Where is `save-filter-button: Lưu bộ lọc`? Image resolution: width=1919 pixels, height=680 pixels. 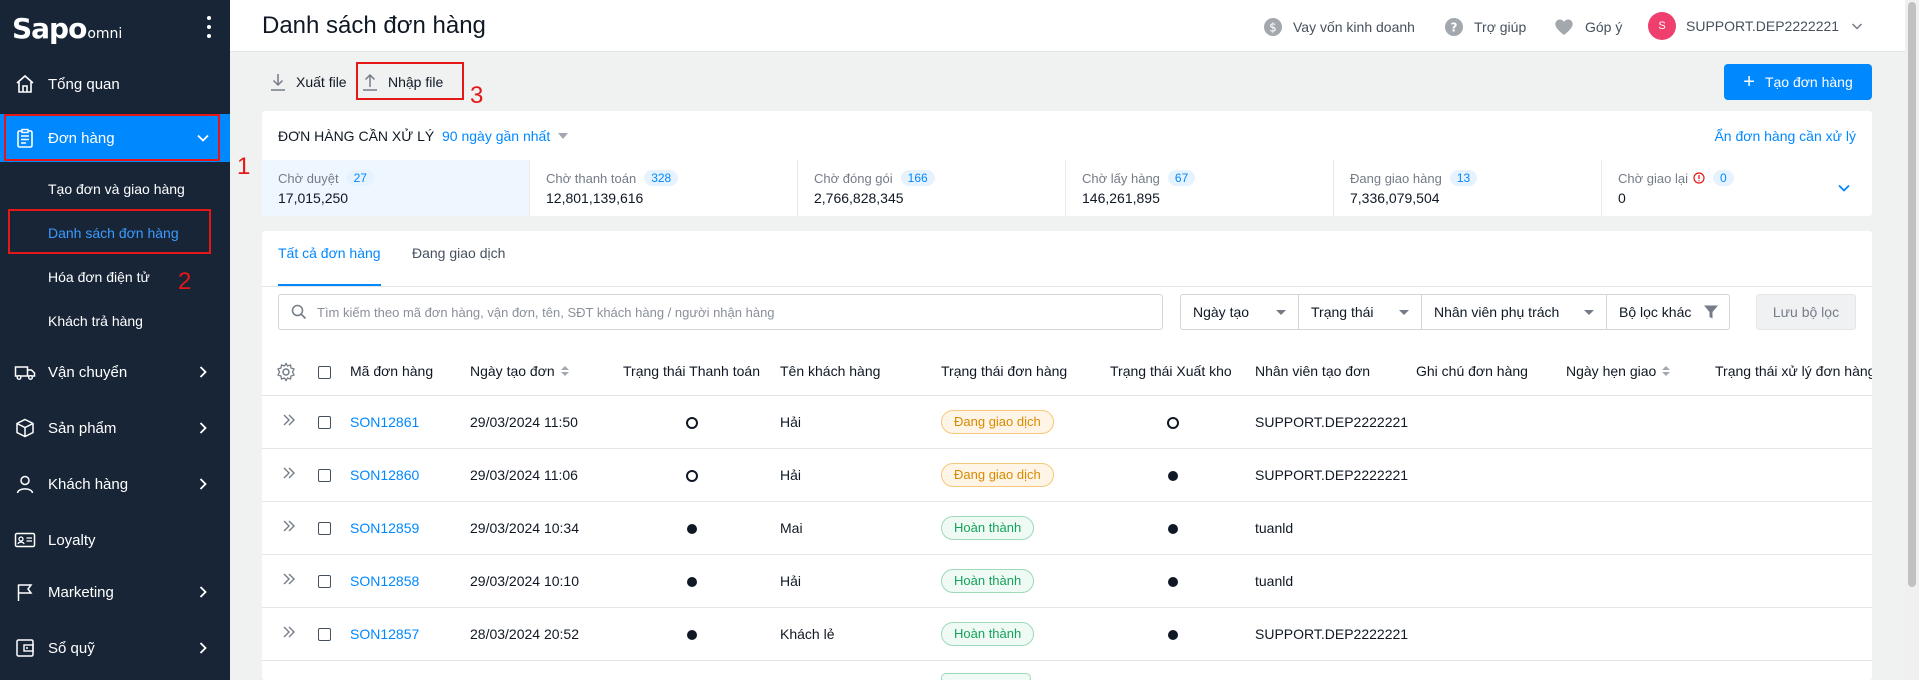
save-filter-button: Lưu bộ lọc is located at coordinates (1806, 312).